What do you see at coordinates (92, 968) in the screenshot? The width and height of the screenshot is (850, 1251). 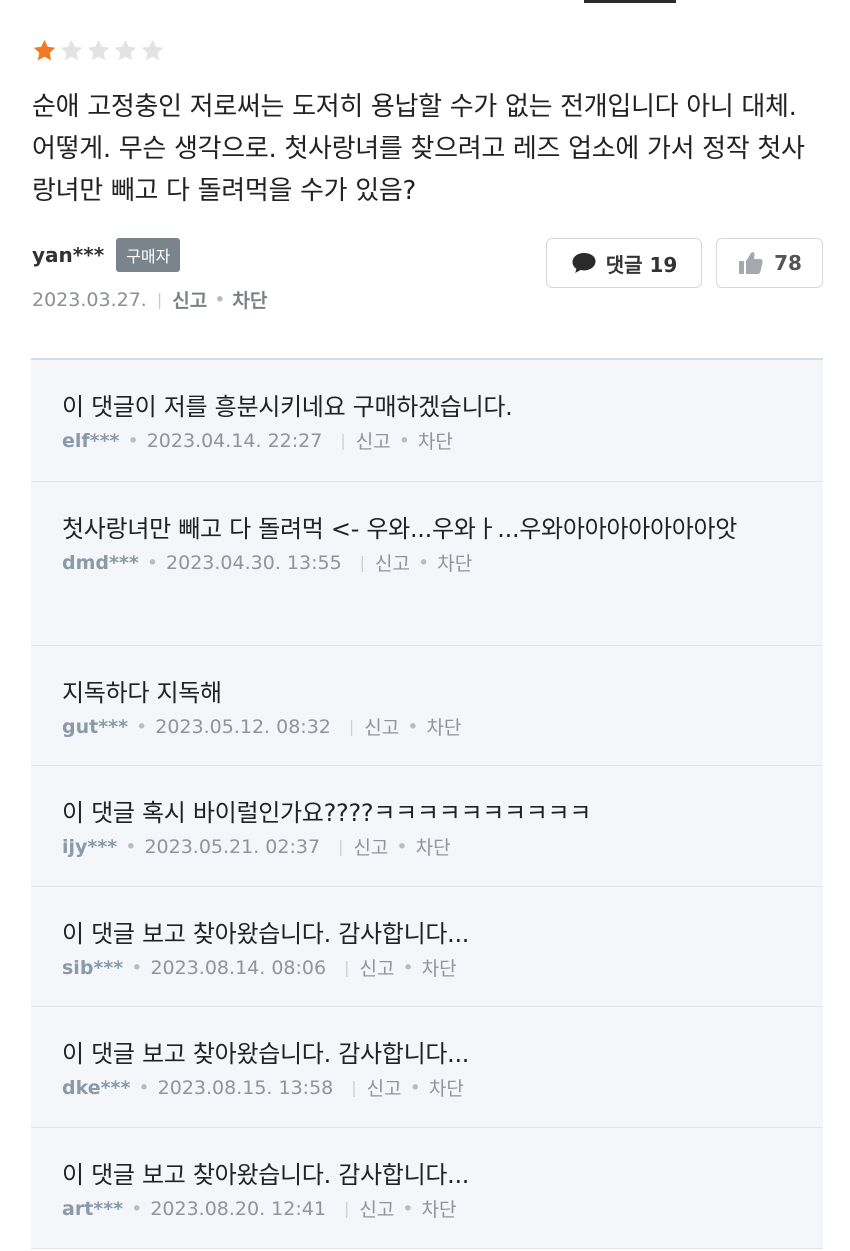 I see `comment-user: sib***` at bounding box center [92, 968].